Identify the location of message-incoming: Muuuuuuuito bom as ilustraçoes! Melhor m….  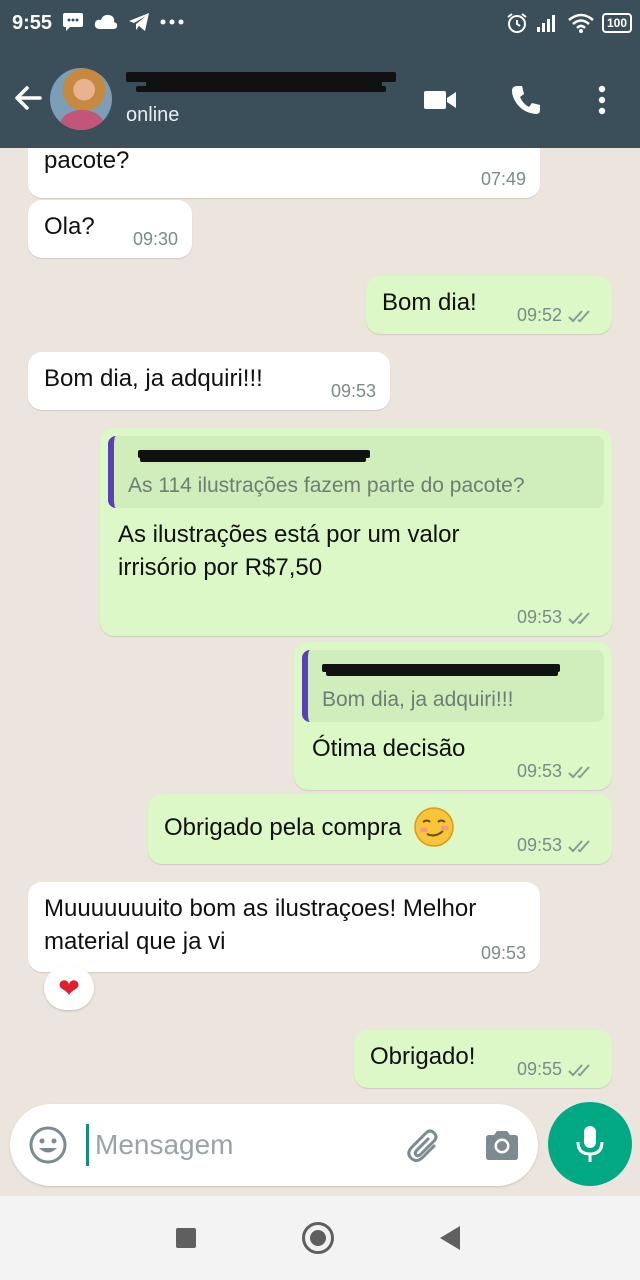
(284, 927).